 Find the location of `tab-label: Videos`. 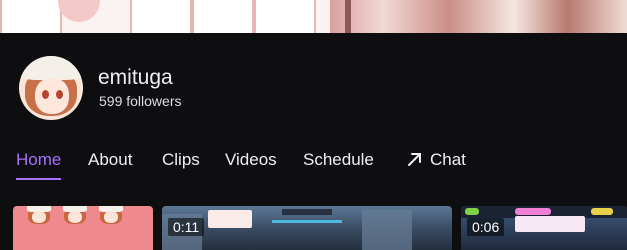

tab-label: Videos is located at coordinates (251, 159).